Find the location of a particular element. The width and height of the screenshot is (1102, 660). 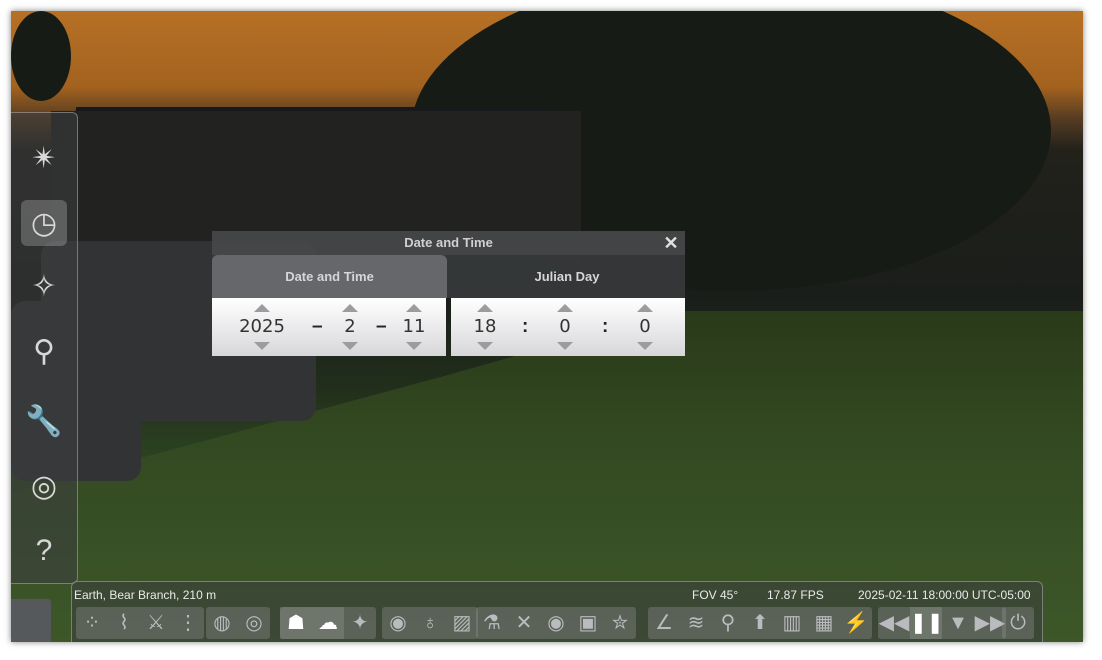

observatory-icon: ◎ is located at coordinates (44, 486).